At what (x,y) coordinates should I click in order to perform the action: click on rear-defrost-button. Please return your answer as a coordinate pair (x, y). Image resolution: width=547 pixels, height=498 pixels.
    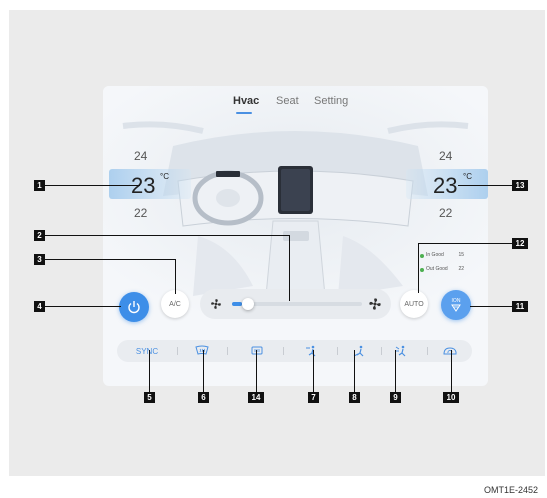
    Looking at the image, I should click on (257, 351).